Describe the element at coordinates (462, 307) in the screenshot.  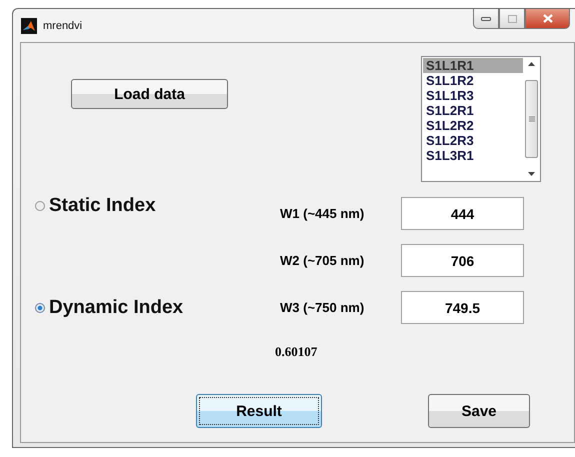
I see `input-field: 749.5` at that location.